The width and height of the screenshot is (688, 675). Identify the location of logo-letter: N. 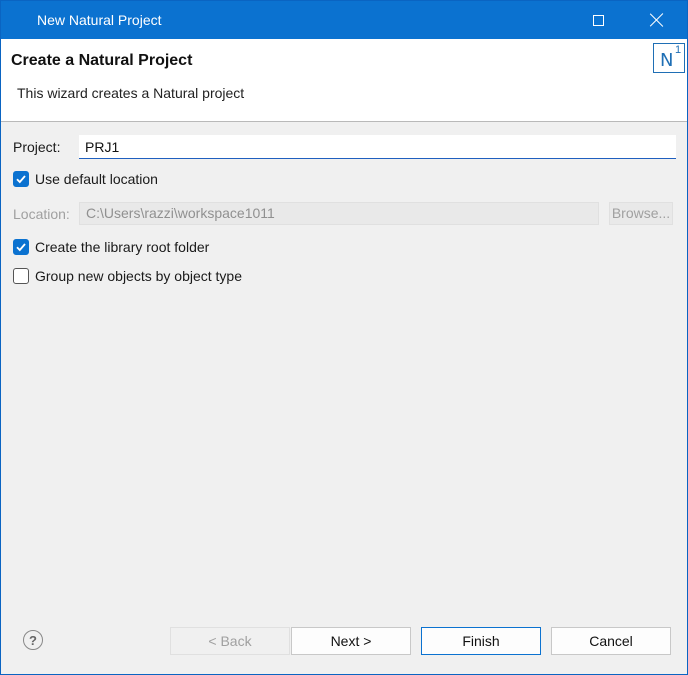
(667, 60).